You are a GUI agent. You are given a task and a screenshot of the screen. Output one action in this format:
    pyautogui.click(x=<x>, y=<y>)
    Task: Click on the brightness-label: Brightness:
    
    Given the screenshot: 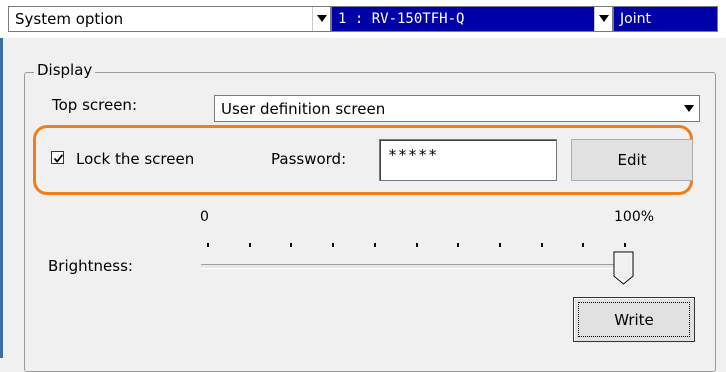 What is the action you would take?
    pyautogui.click(x=90, y=266)
    